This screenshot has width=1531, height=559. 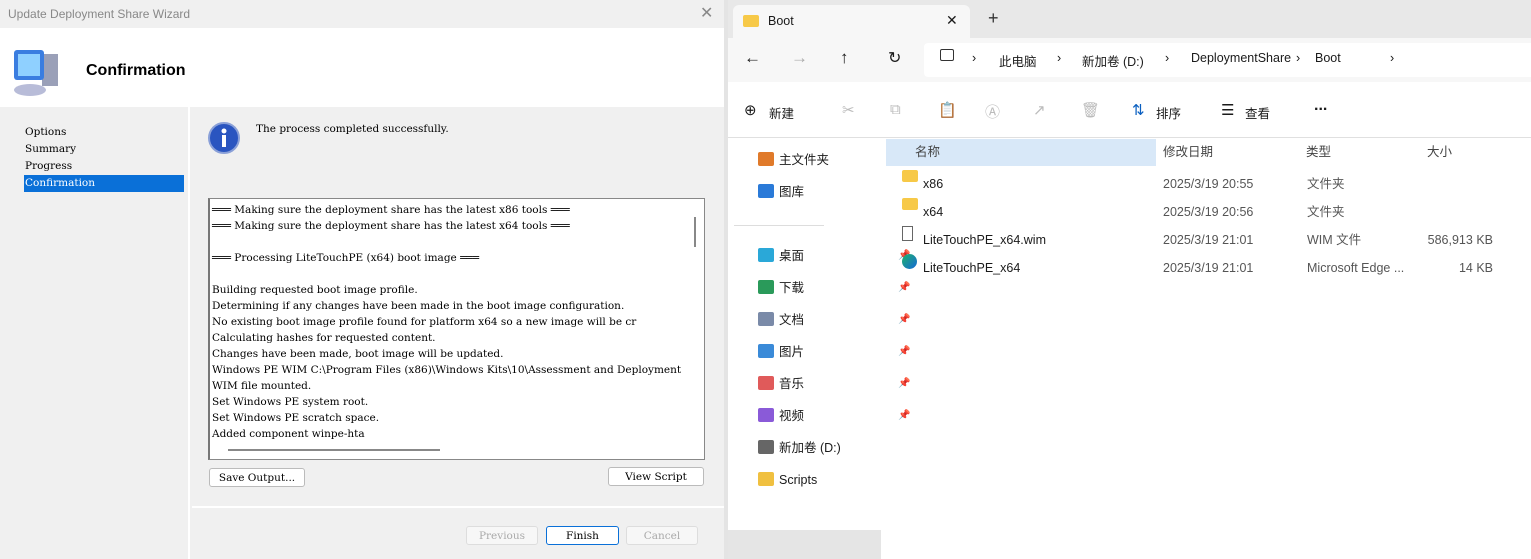 I want to click on back-icon: ←, so click(x=752, y=58).